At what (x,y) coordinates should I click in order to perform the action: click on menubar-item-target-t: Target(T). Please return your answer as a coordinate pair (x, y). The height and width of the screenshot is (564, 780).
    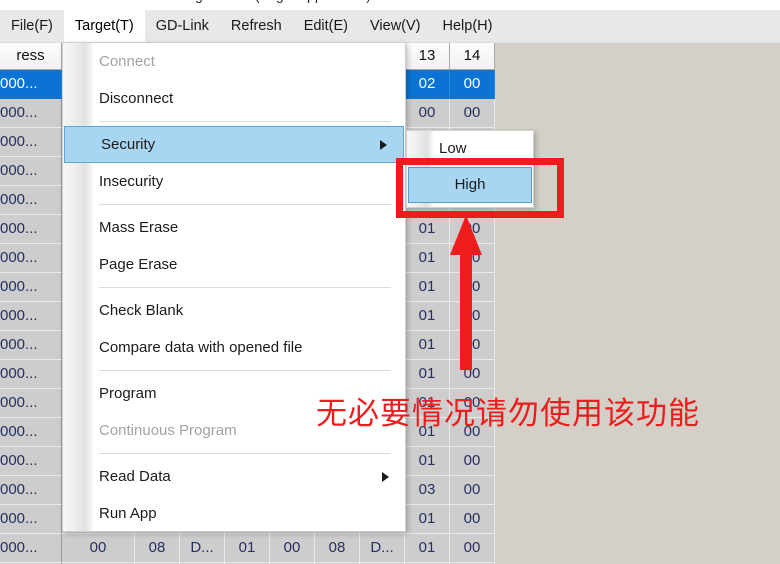
    Looking at the image, I should click on (104, 26).